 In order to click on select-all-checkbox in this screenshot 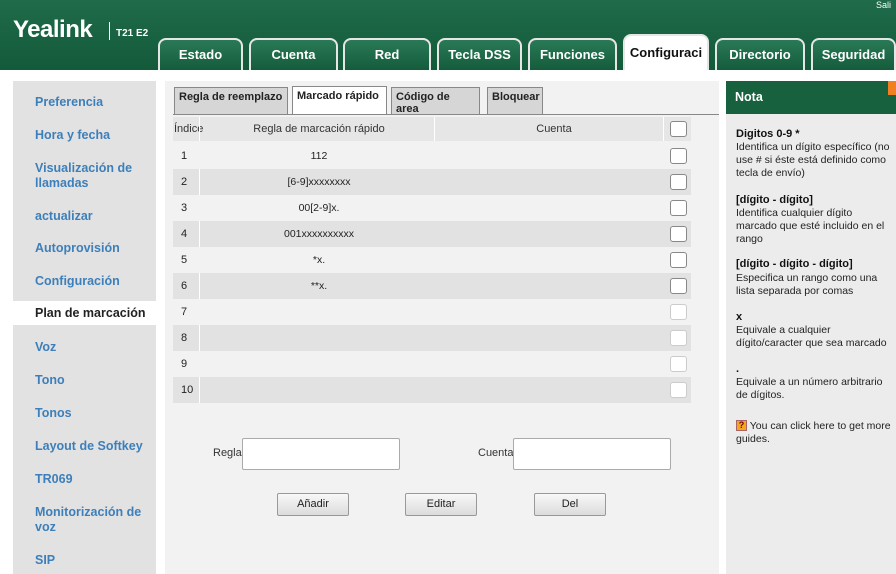, I will do `click(678, 129)`.